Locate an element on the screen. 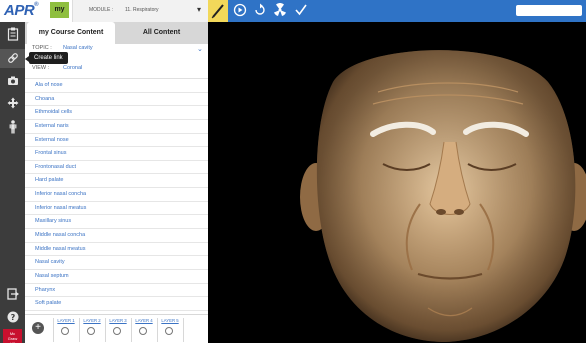 The width and height of the screenshot is (586, 346). link-icon is located at coordinates (12, 58).